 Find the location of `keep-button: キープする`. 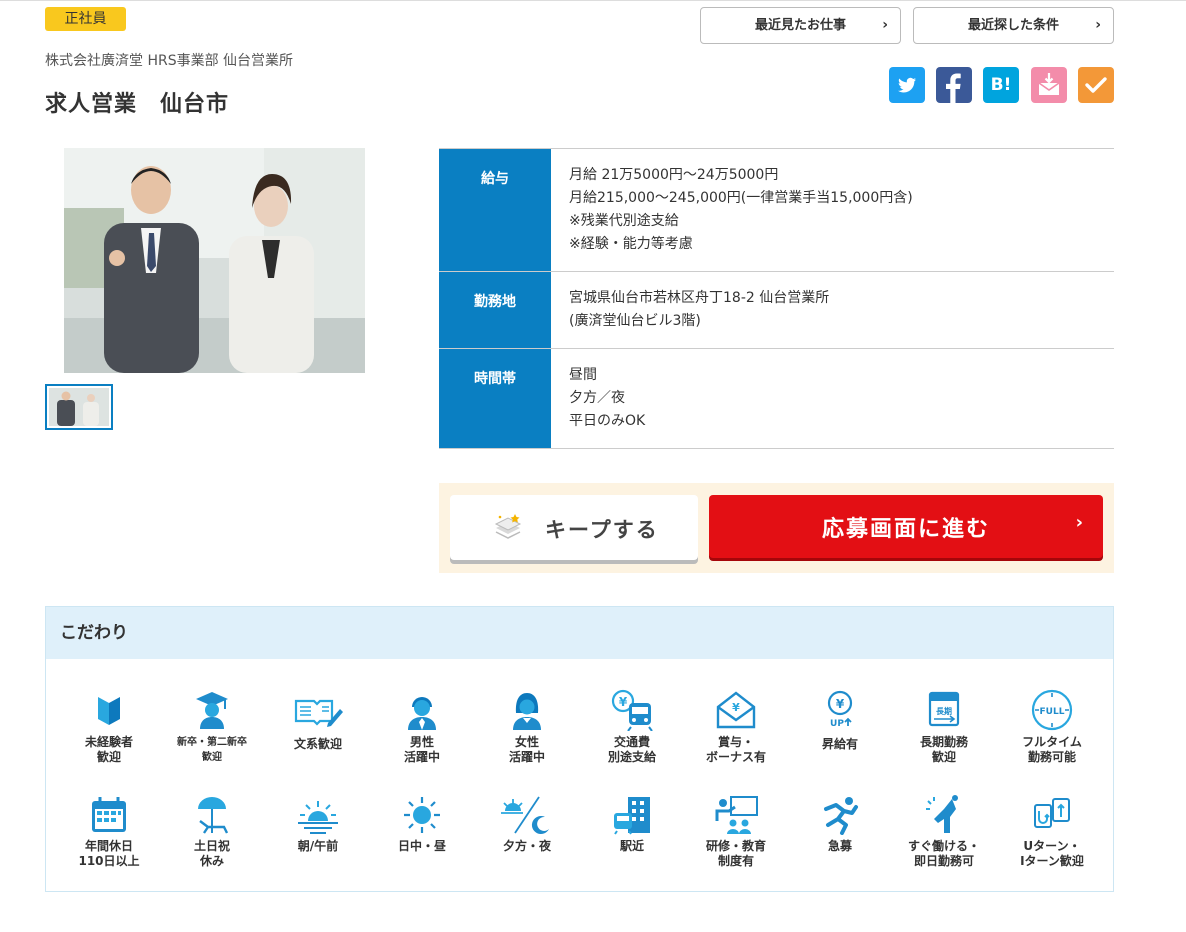

keep-button: キープする is located at coordinates (574, 527).